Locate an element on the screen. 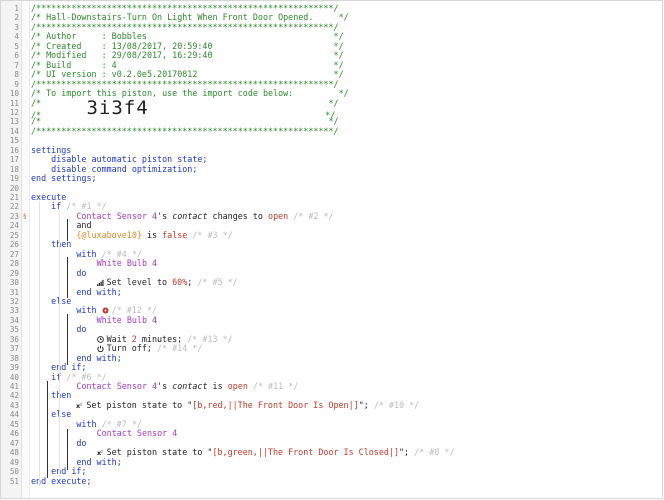  line-number: 27 is located at coordinates (14, 254).